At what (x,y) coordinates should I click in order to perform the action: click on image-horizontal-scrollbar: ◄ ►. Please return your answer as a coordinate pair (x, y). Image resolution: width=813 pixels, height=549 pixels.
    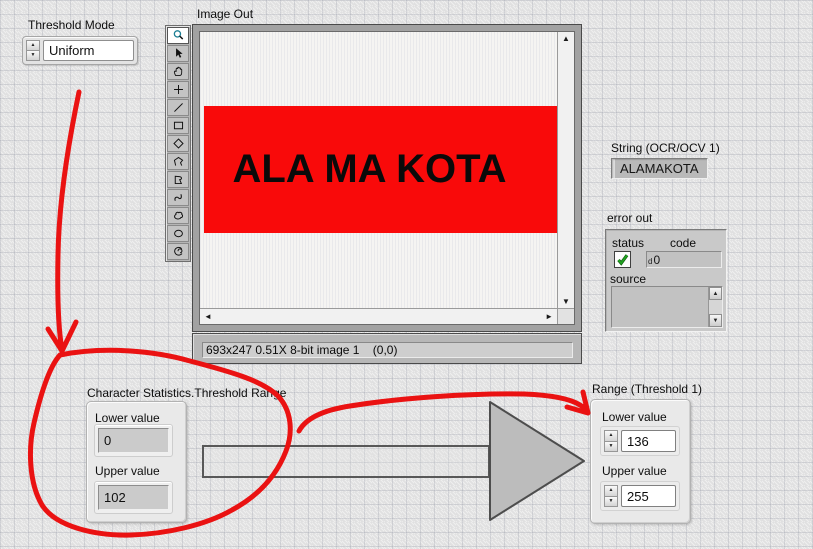
    Looking at the image, I should click on (378, 316).